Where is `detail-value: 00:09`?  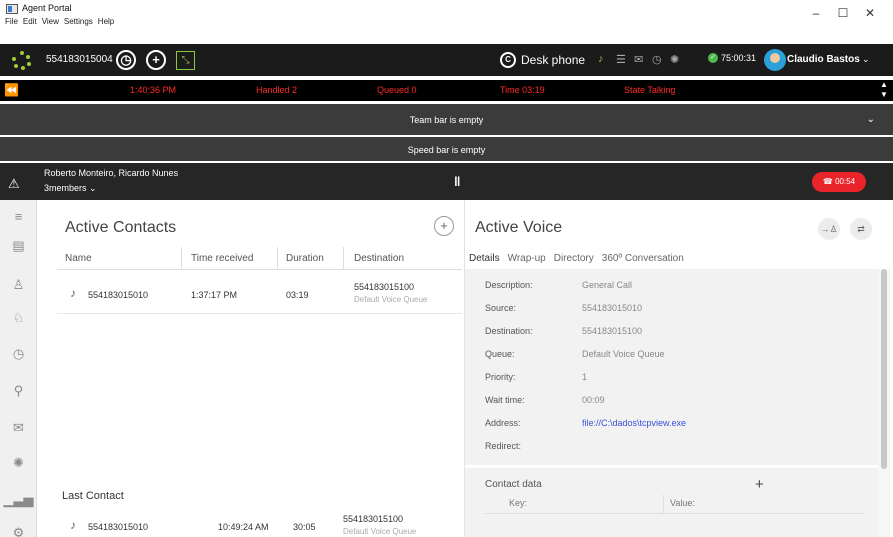
detail-value: 00:09 is located at coordinates (593, 400).